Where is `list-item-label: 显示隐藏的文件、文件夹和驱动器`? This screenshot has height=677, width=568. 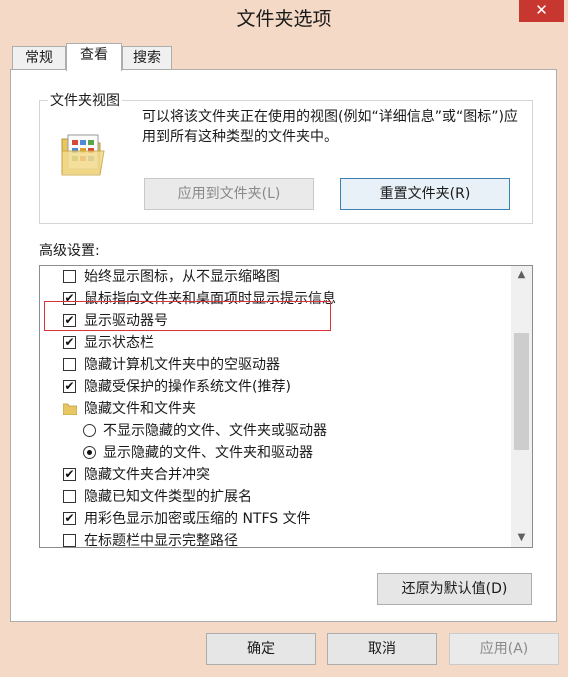
list-item-label: 显示隐藏的文件、文件夹和驱动器 is located at coordinates (208, 453).